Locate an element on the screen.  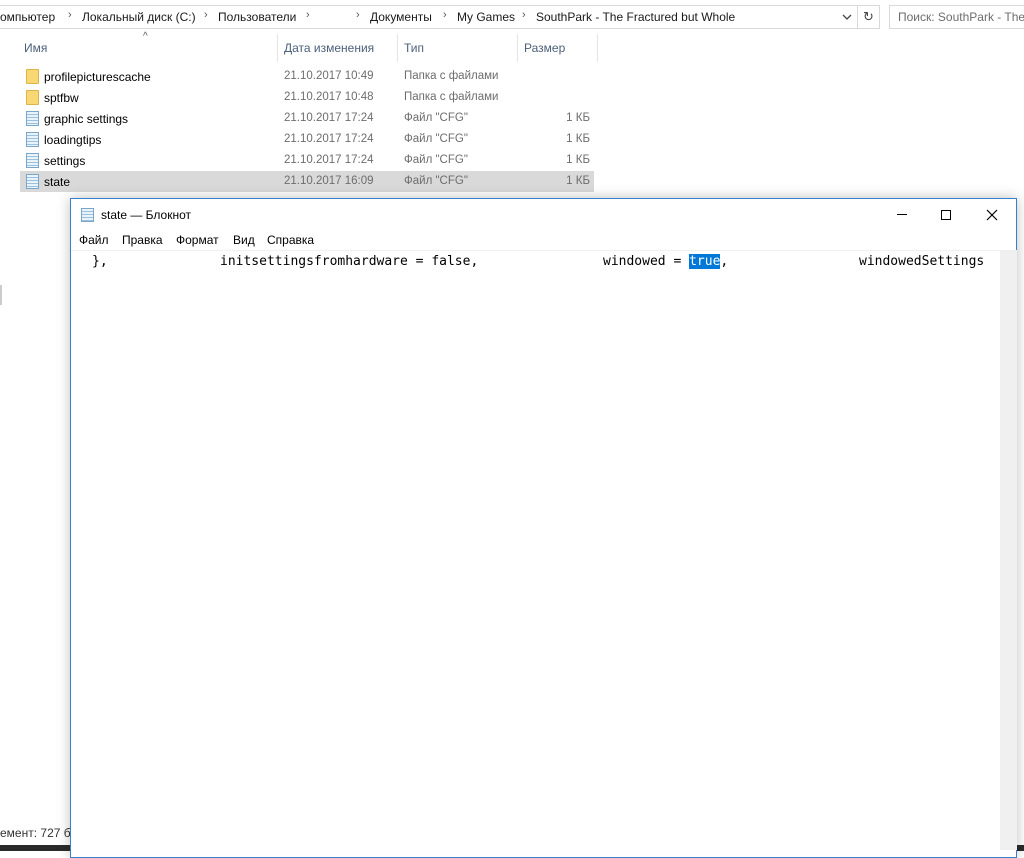
menu-help: Справка is located at coordinates (290, 240).